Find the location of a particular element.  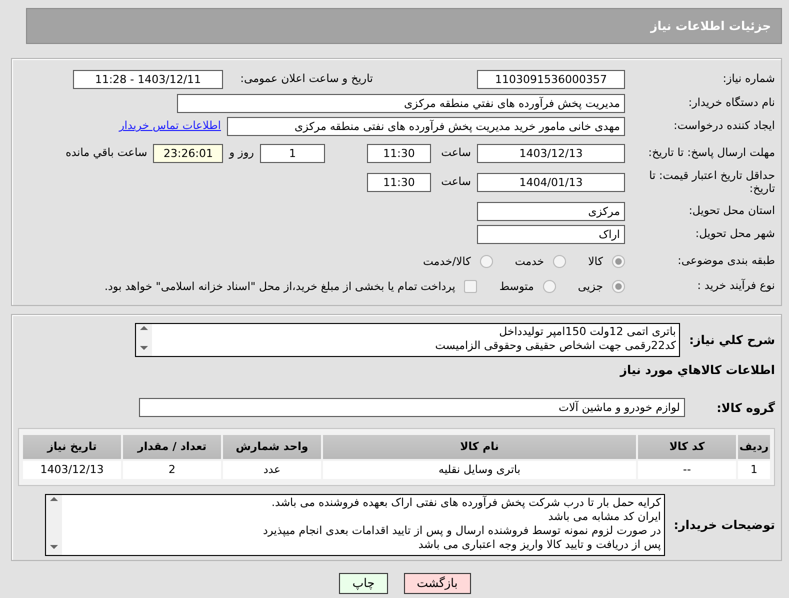

table-cell: 1403/12/13 is located at coordinates (72, 470).